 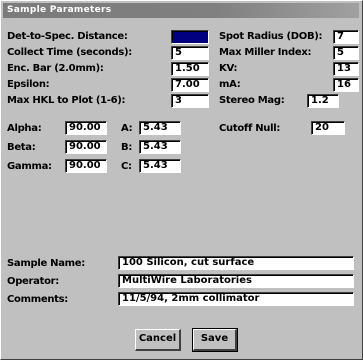 What do you see at coordinates (46, 263) in the screenshot?
I see `sample-name-label: Sample Name:` at bounding box center [46, 263].